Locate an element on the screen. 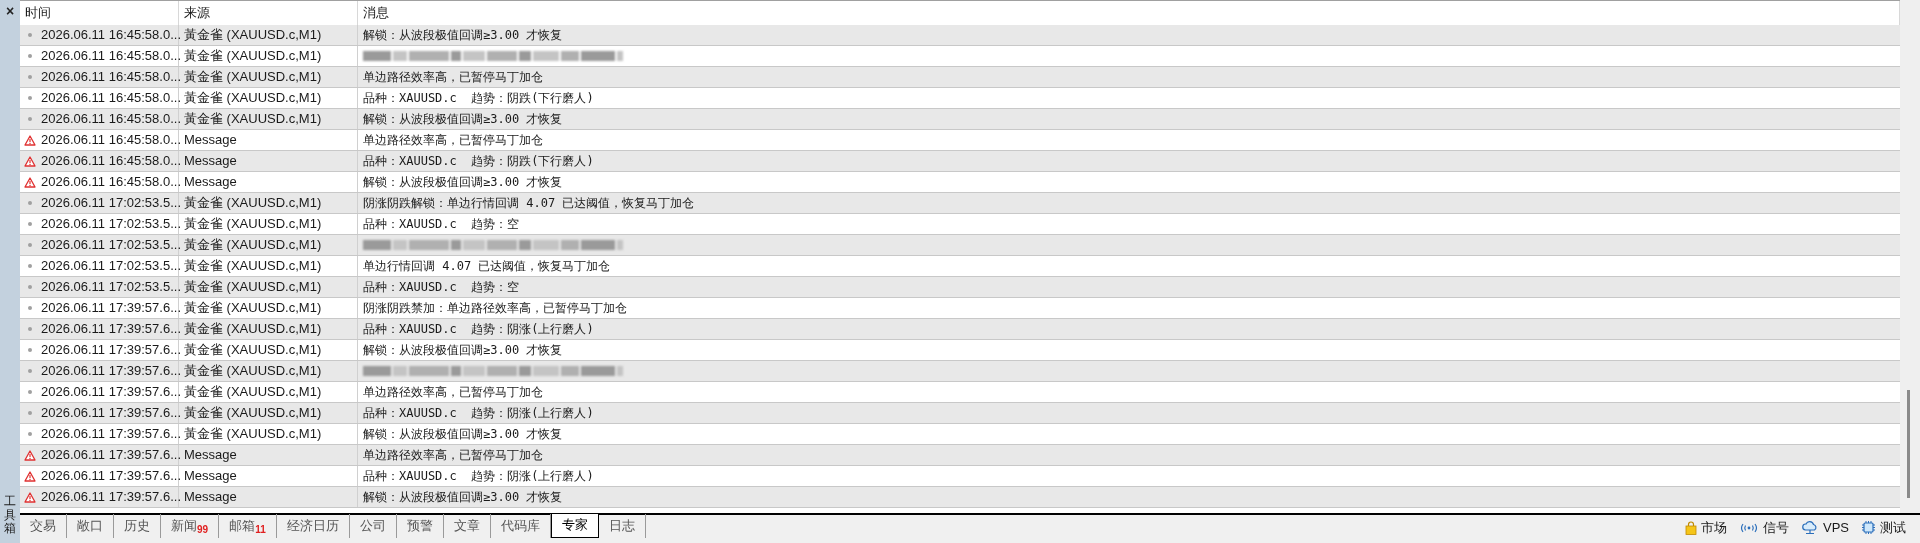 Image resolution: width=1920 pixels, height=543 pixels. status-button: 测试 is located at coordinates (1883, 527).